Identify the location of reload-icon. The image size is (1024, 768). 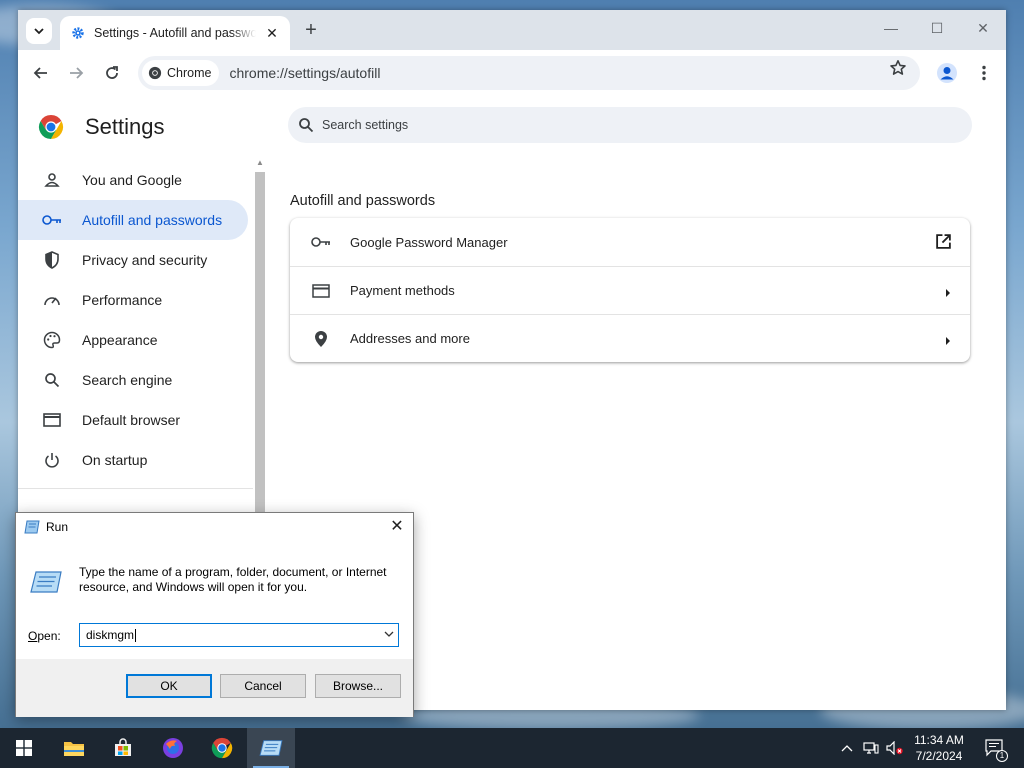
(112, 72).